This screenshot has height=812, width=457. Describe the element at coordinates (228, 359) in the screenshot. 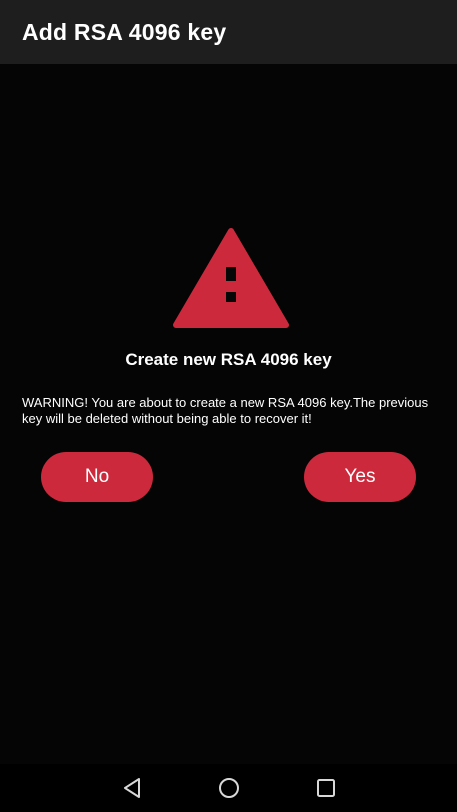

I see `dialog-heading: Create new RSA 4096 key` at that location.